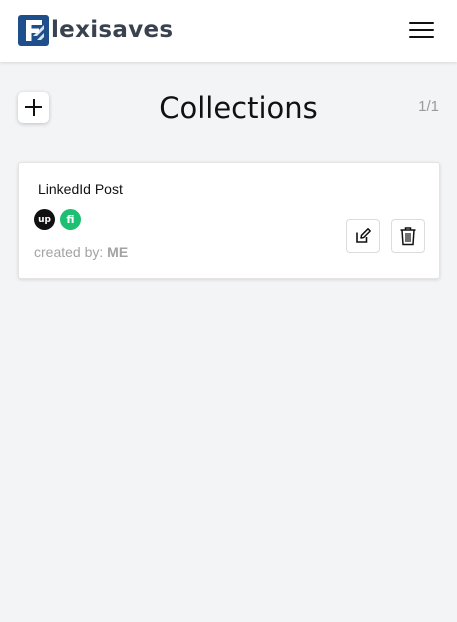 This screenshot has width=457, height=622. I want to click on created-by-label: created by:, so click(69, 252).